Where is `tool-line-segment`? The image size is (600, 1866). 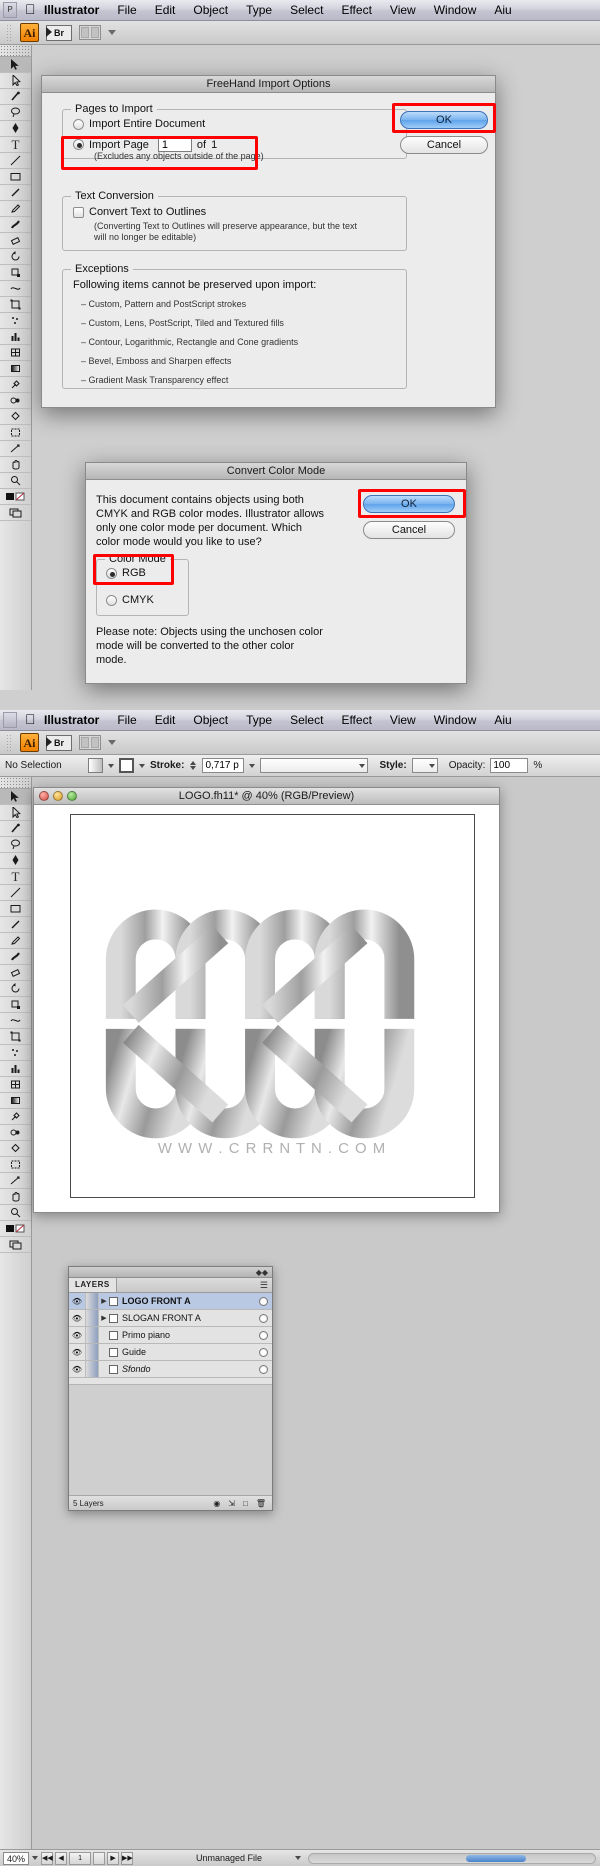
tool-line-segment is located at coordinates (15, 161).